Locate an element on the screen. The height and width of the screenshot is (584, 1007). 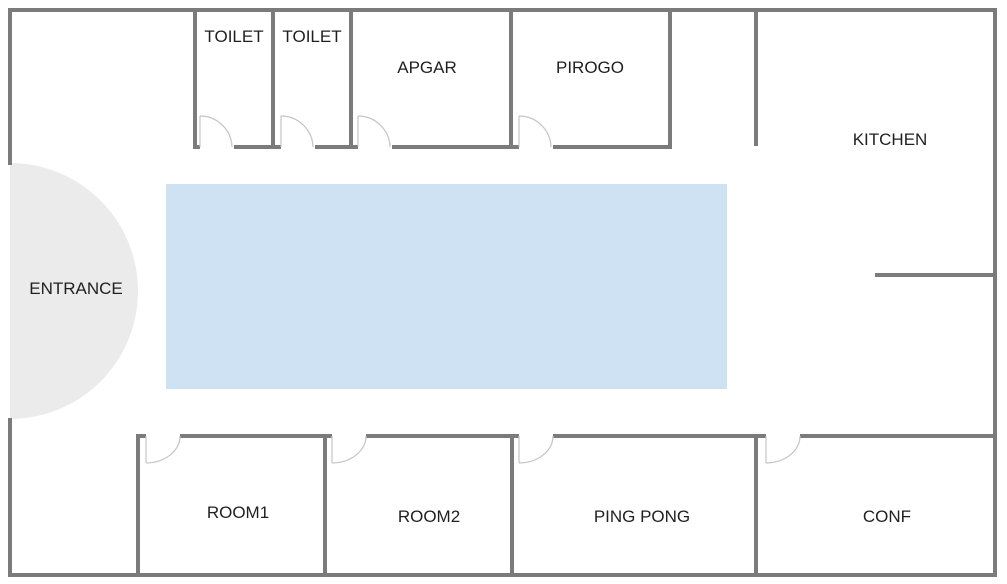
door-room2 is located at coordinates (349, 449).